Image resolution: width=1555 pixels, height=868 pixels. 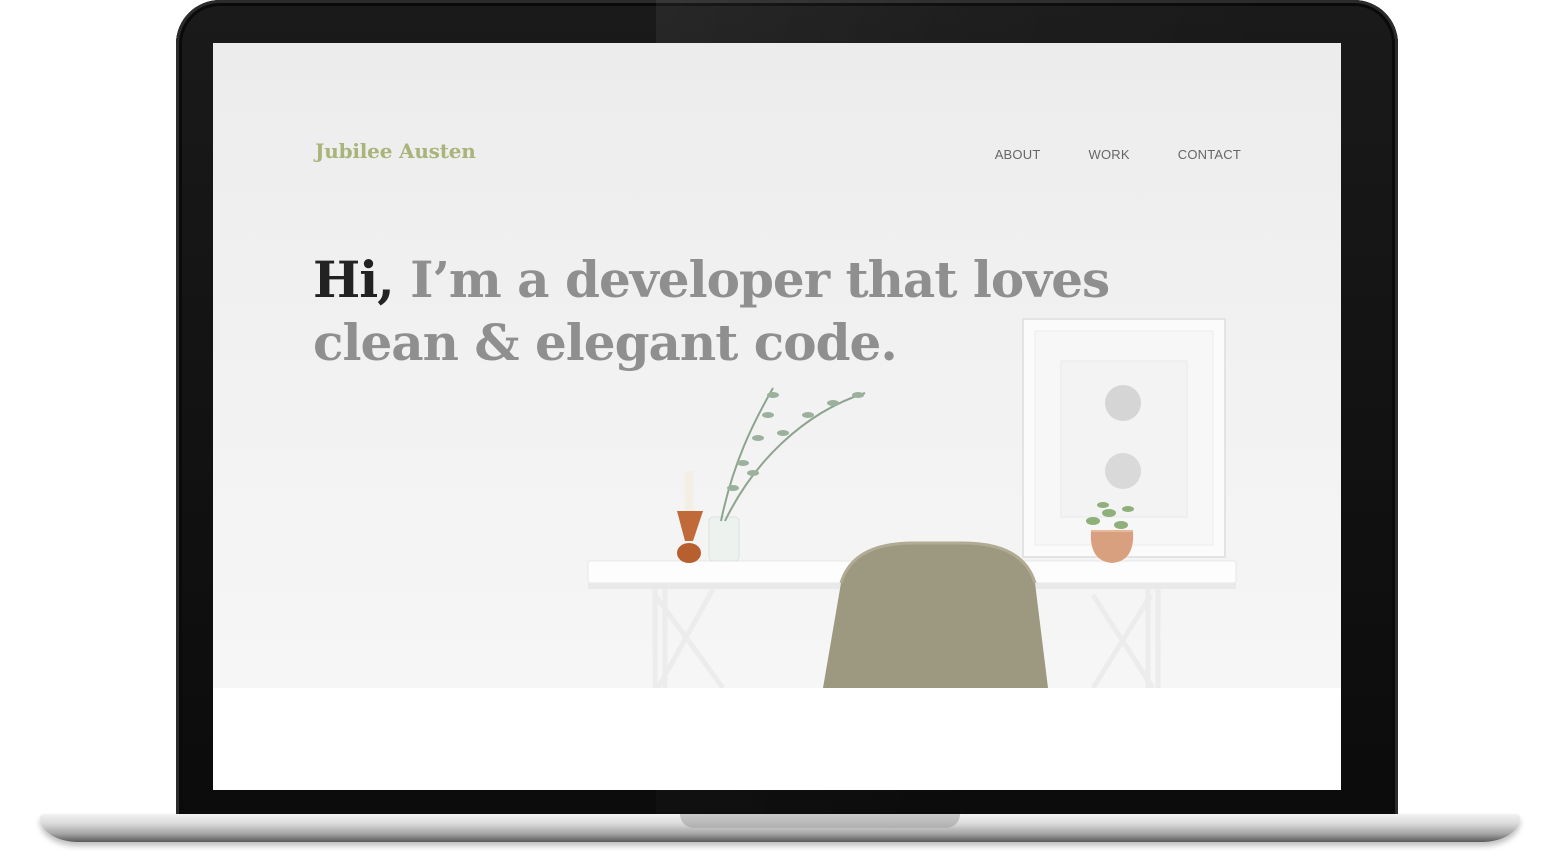 I want to click on site-logo: Jubilee Austen, so click(x=395, y=151).